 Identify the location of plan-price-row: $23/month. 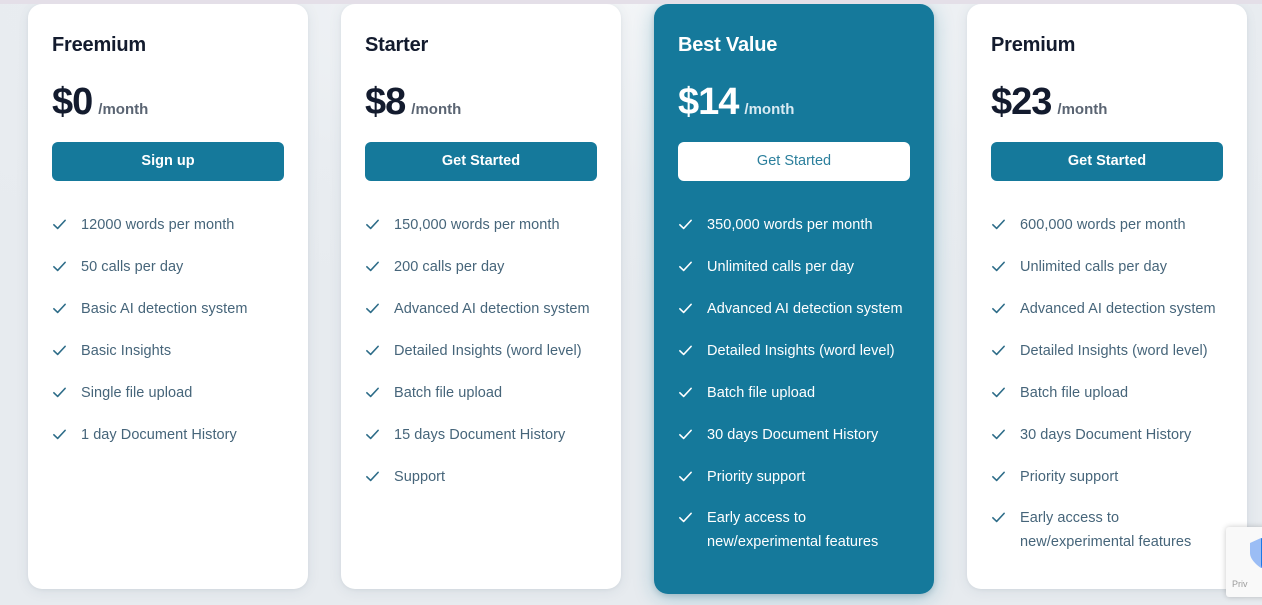
(1107, 102).